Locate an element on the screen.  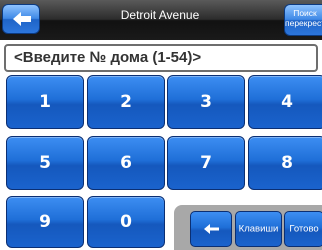
key-1: 1 is located at coordinates (45, 102).